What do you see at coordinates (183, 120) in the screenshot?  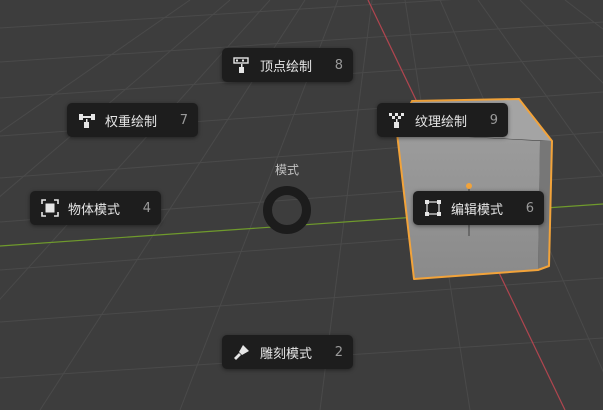 I see `pie-item-shortcut: 7` at bounding box center [183, 120].